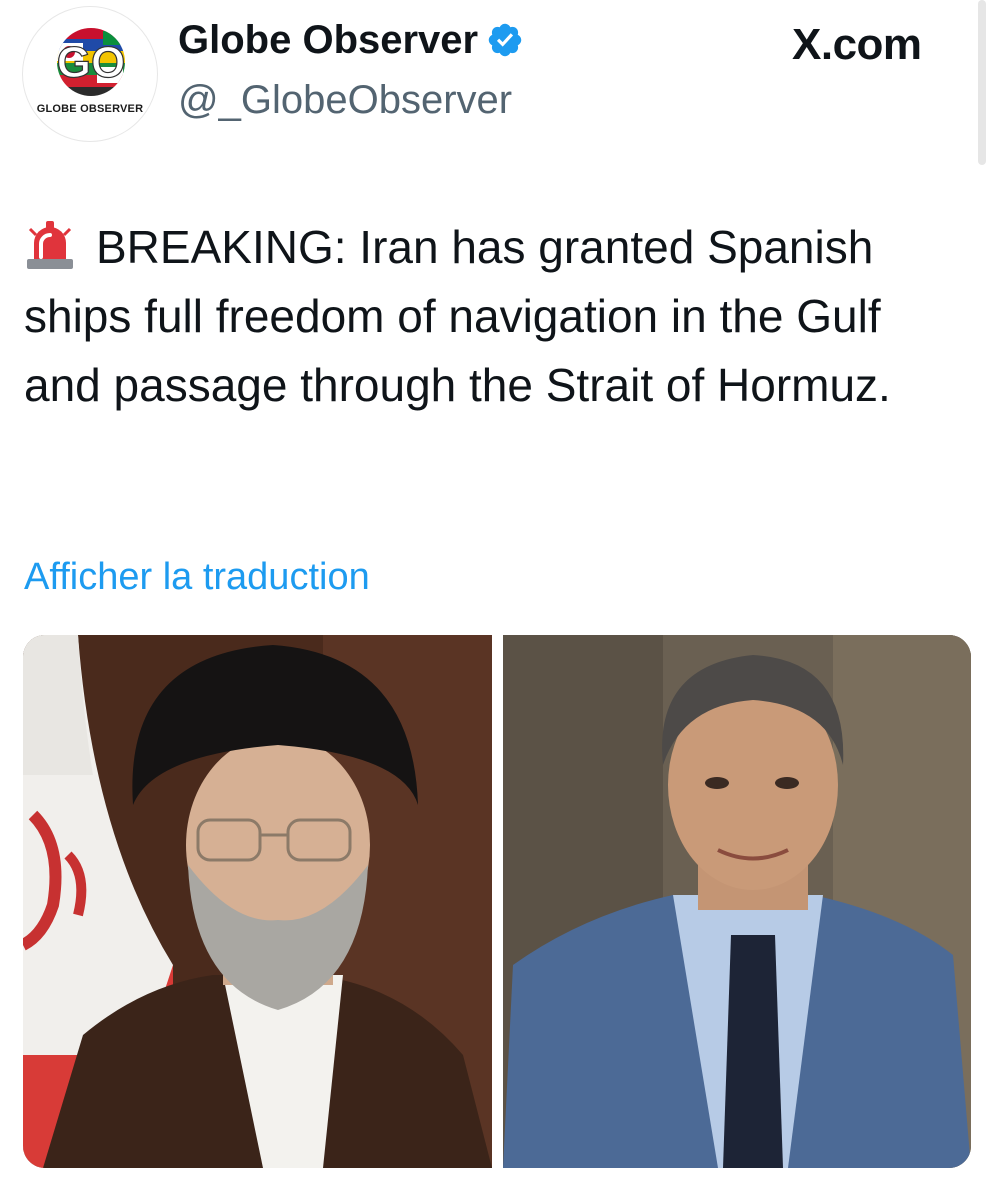  I want to click on show-translation-link: Afficher la traduction, so click(197, 577).